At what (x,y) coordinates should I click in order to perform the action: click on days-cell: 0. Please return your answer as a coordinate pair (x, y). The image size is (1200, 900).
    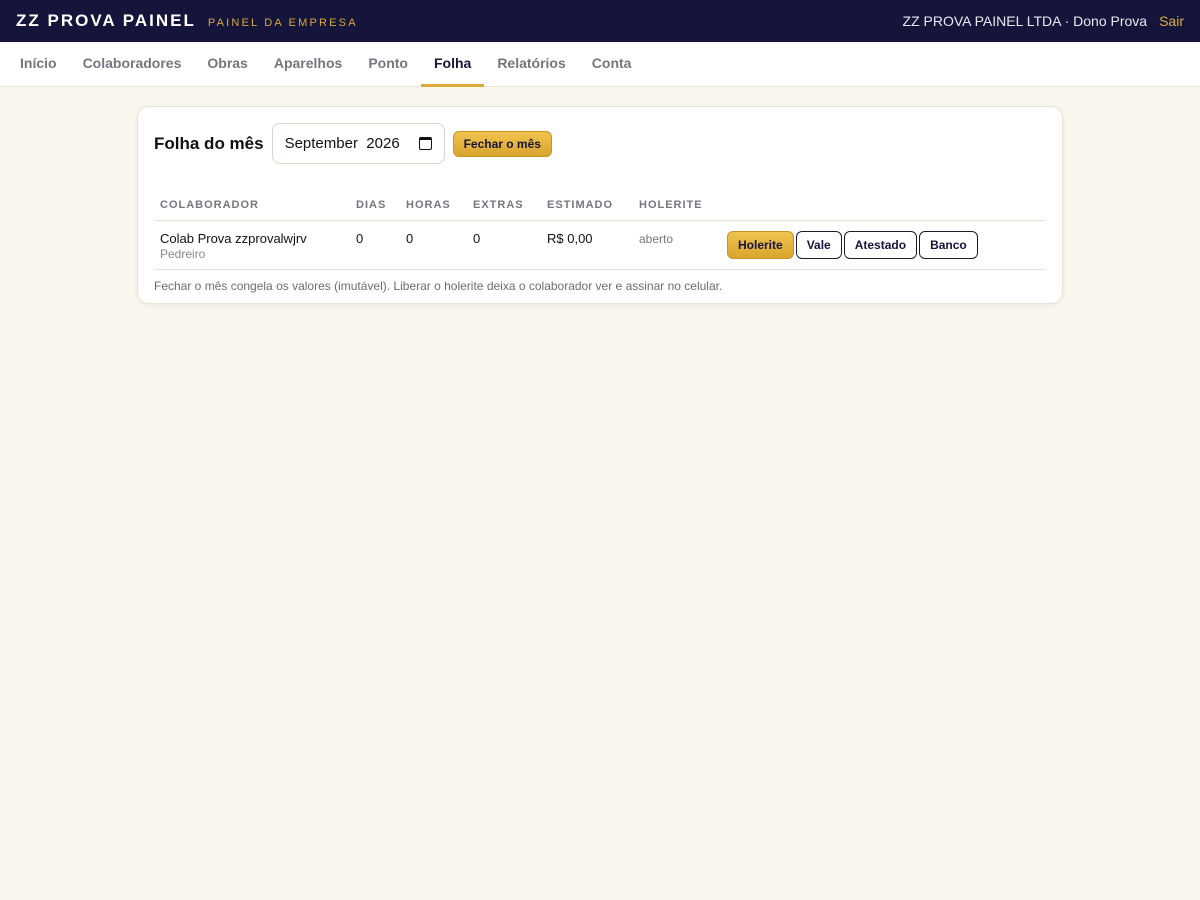
    Looking at the image, I should click on (375, 245).